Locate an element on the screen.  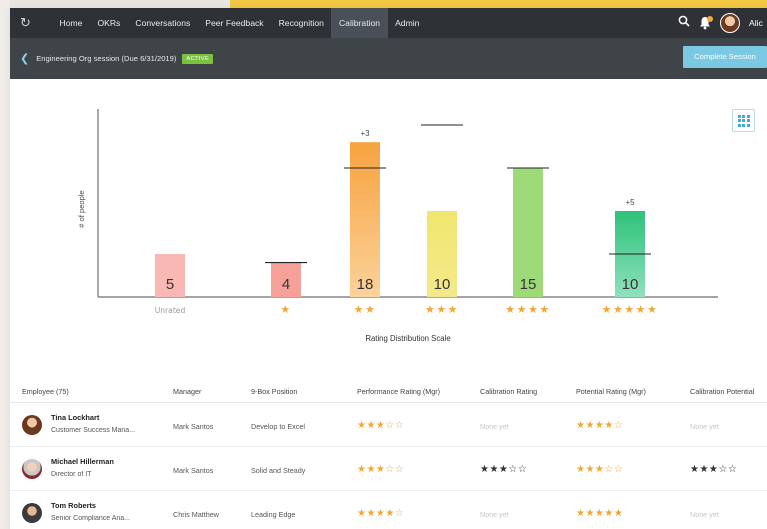
nav-right-tools: Alic is located at coordinates (722, 23).